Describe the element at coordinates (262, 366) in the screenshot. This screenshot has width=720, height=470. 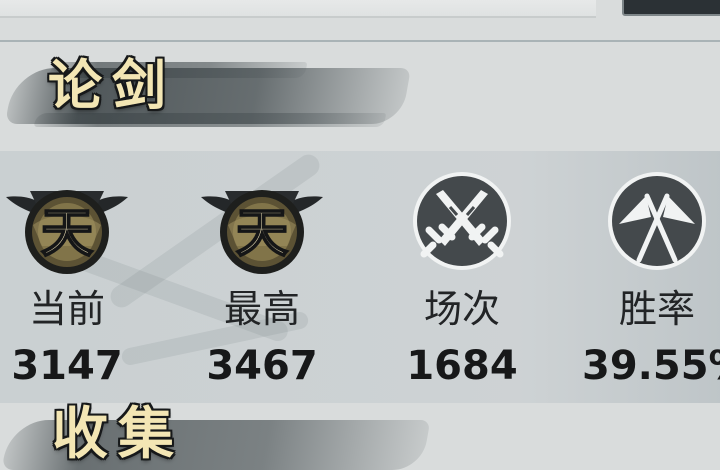
I see `stat-value: 3467` at that location.